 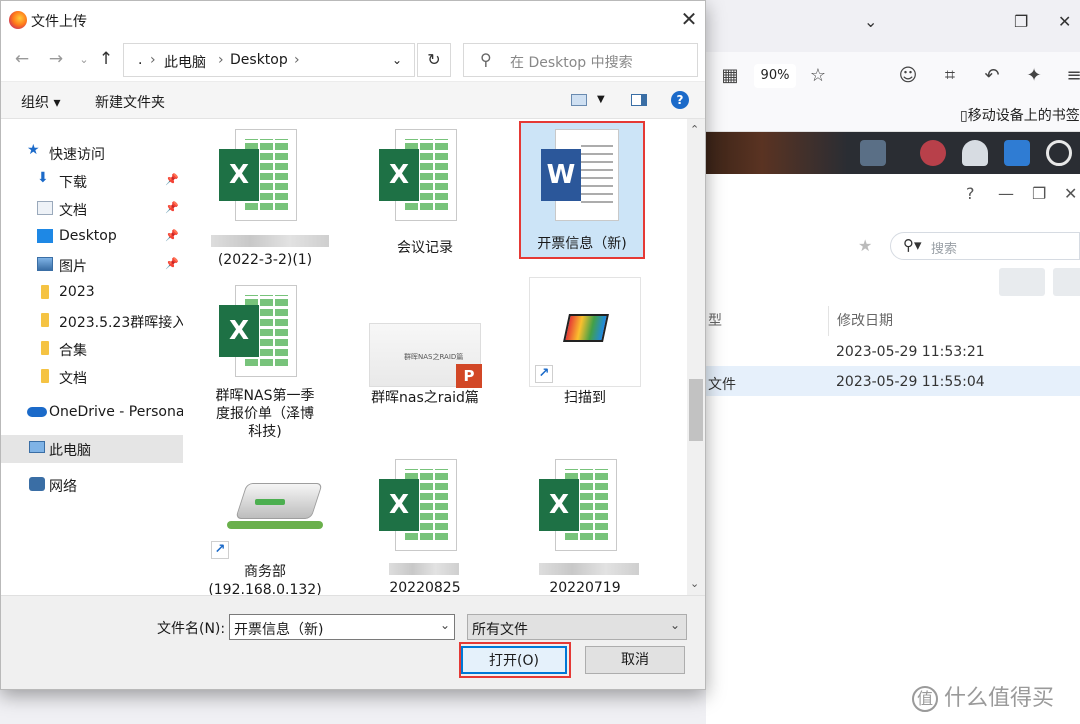 I want to click on mobile-bookmarks-label: 移动设备上的书签, so click(x=1023, y=116).